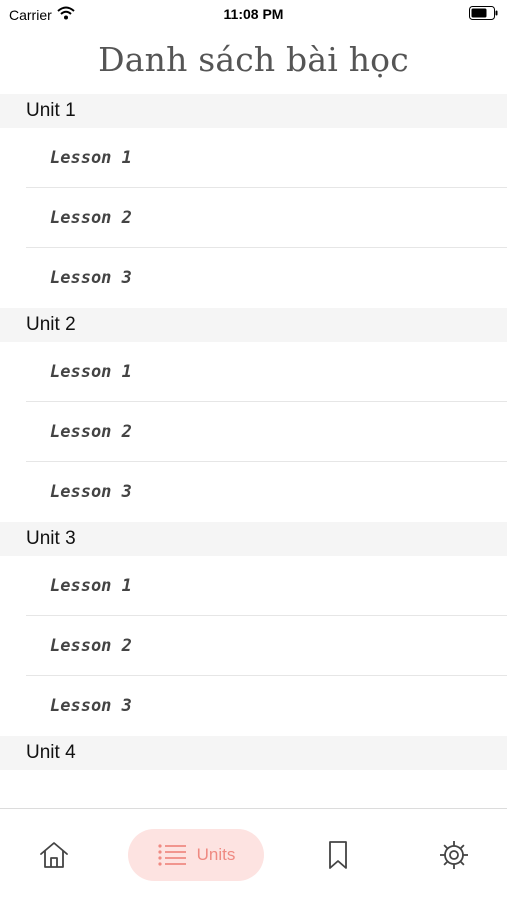 Image resolution: width=507 pixels, height=900 pixels. I want to click on tab-bookmark, so click(338, 855).